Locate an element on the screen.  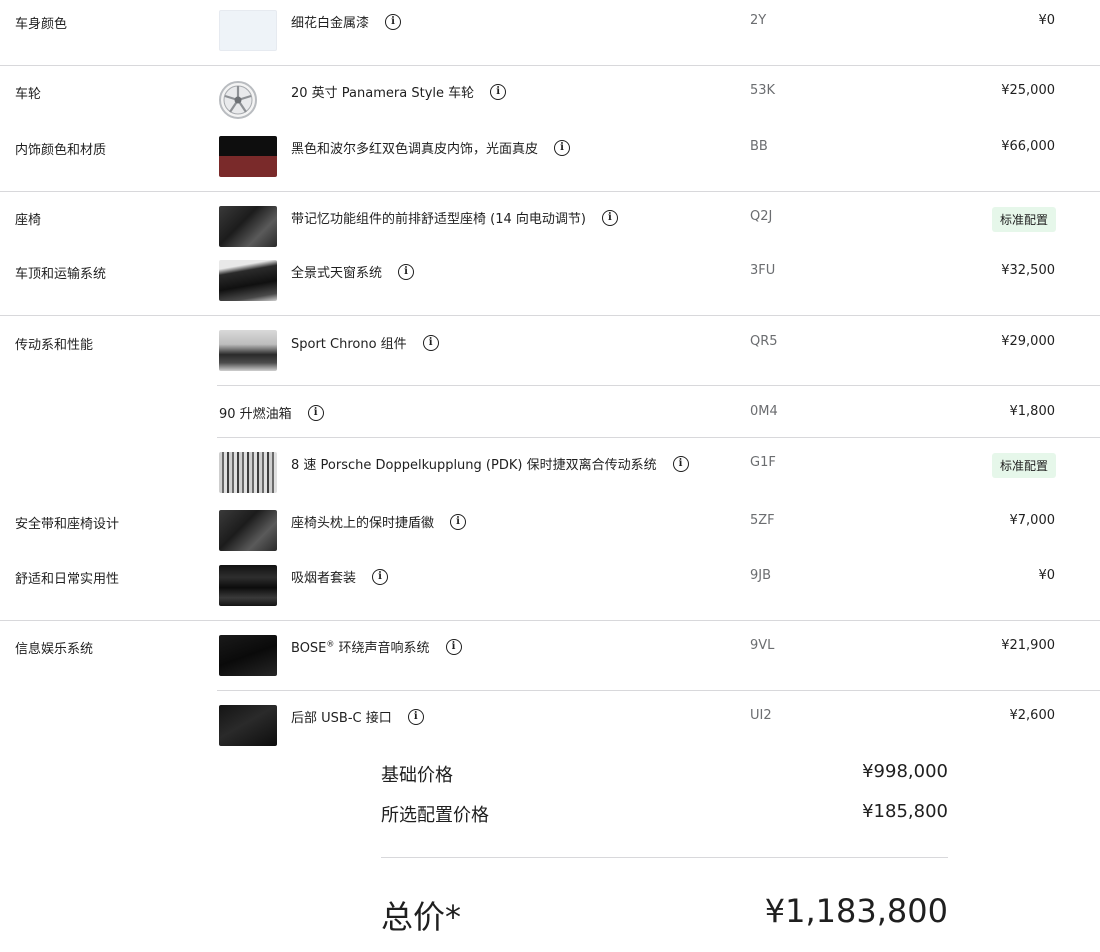
option-code: 5ZF is located at coordinates (762, 520).